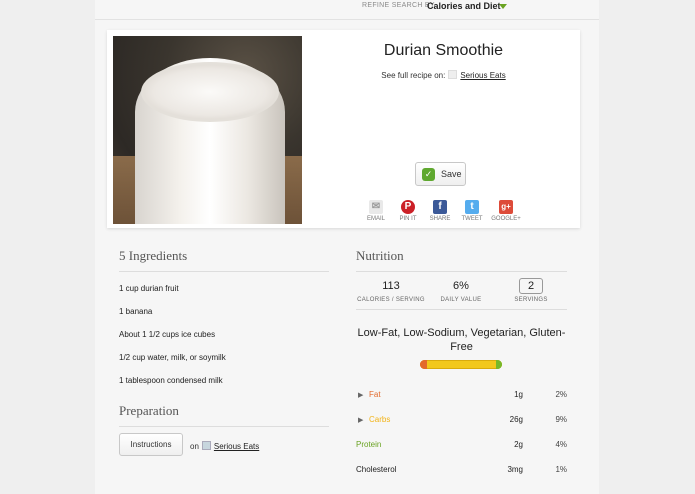  I want to click on nutrition-heading: Nutrition, so click(461, 260).